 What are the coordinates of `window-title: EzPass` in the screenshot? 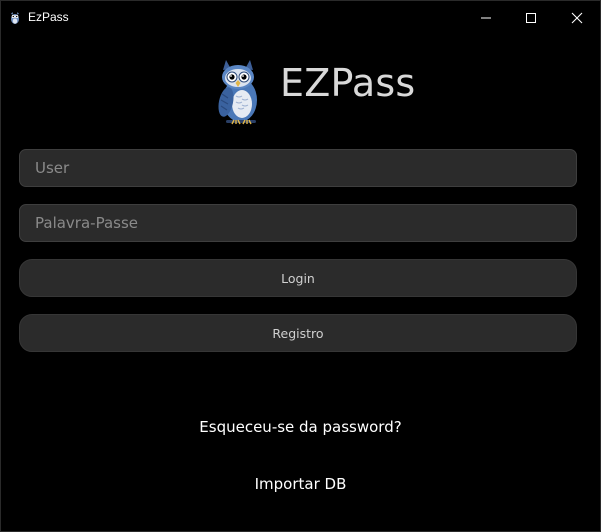 It's located at (48, 17).